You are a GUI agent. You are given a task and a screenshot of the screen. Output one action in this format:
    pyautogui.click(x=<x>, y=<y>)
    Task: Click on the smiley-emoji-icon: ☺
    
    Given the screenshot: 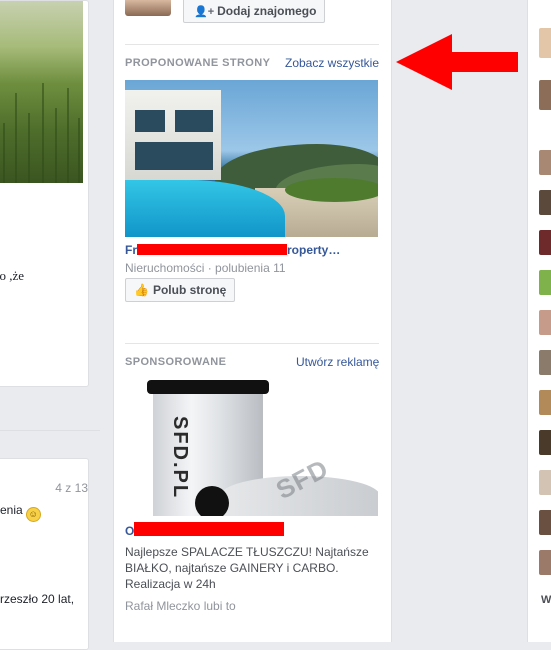 What is the action you would take?
    pyautogui.click(x=33, y=514)
    